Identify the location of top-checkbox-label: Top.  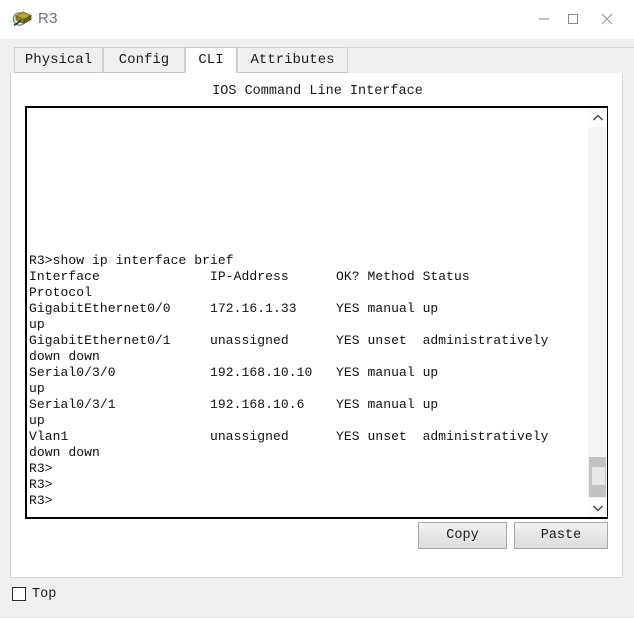
(44, 594).